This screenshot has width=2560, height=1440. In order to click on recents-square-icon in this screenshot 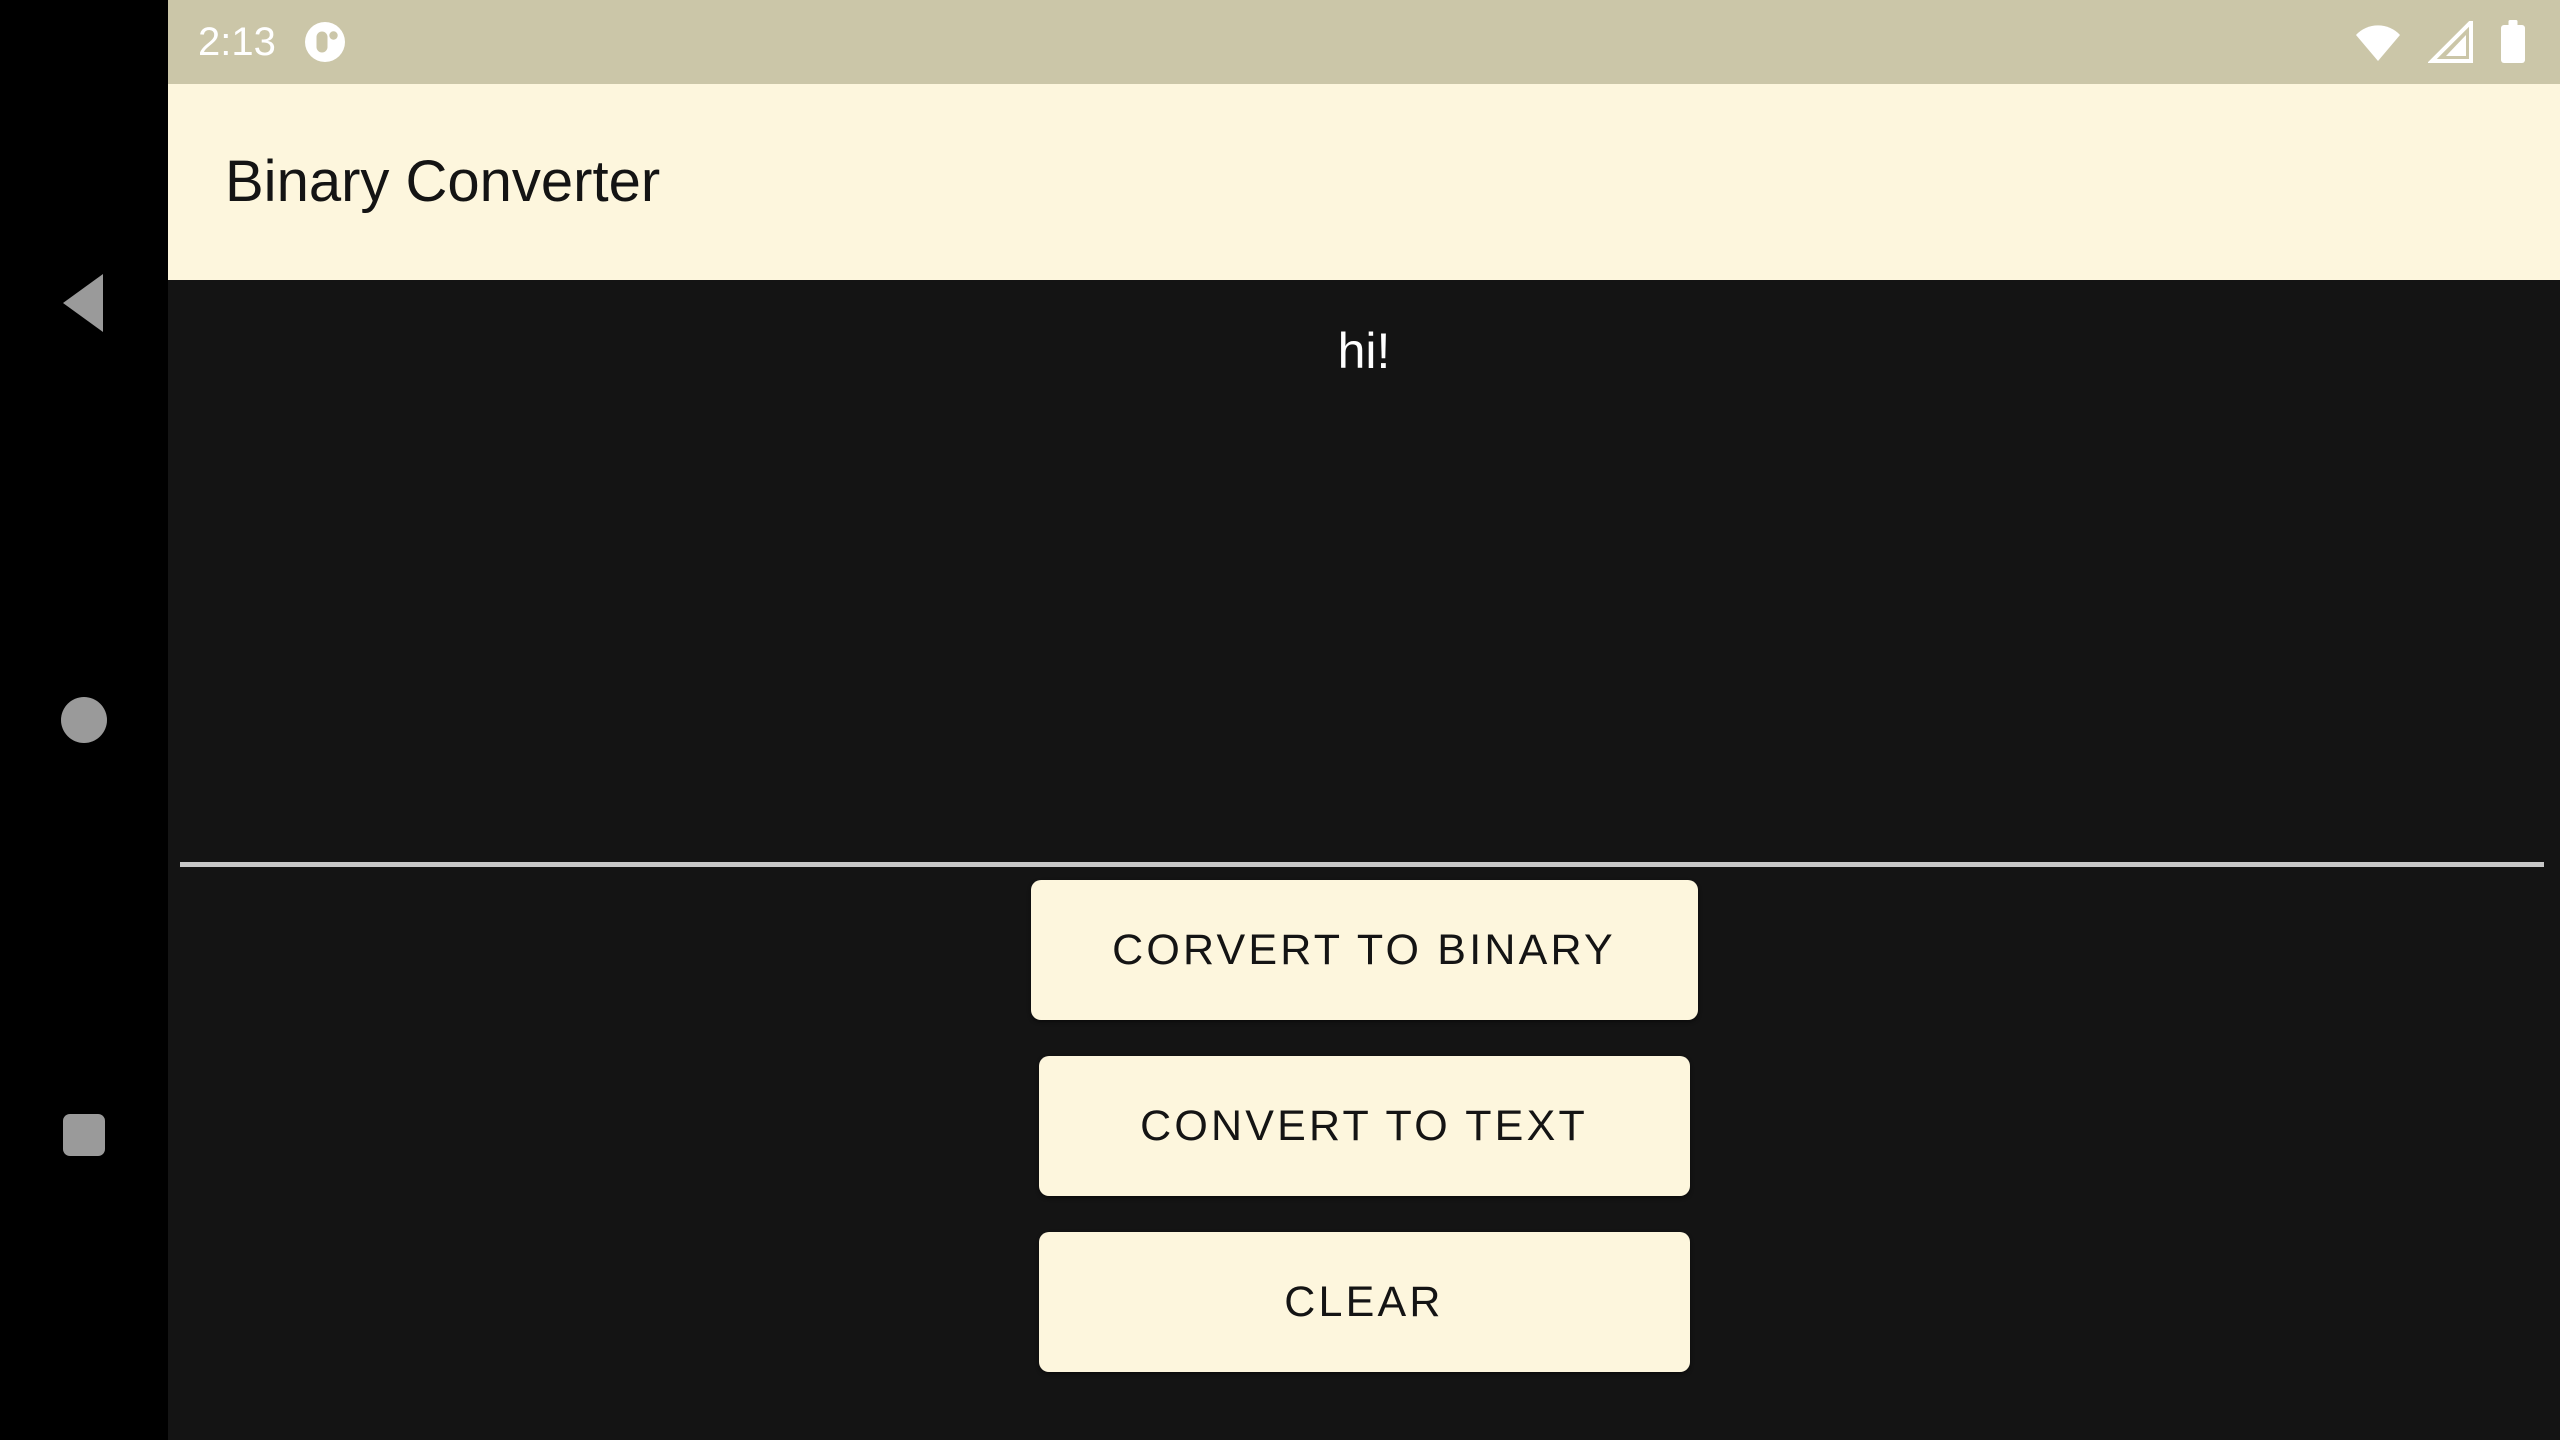, I will do `click(84, 1135)`.